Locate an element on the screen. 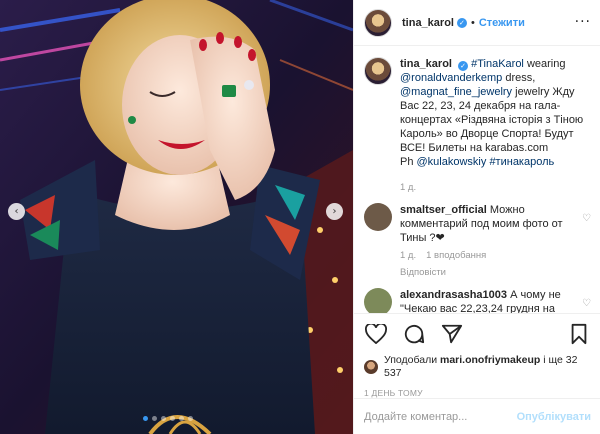 The width and height of the screenshot is (600, 434). hashtag-link: #TinaKarol is located at coordinates (497, 64).